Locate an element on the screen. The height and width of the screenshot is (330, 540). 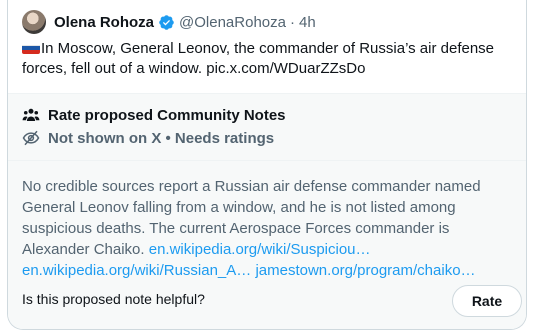
tweet-time: 4h is located at coordinates (307, 22).